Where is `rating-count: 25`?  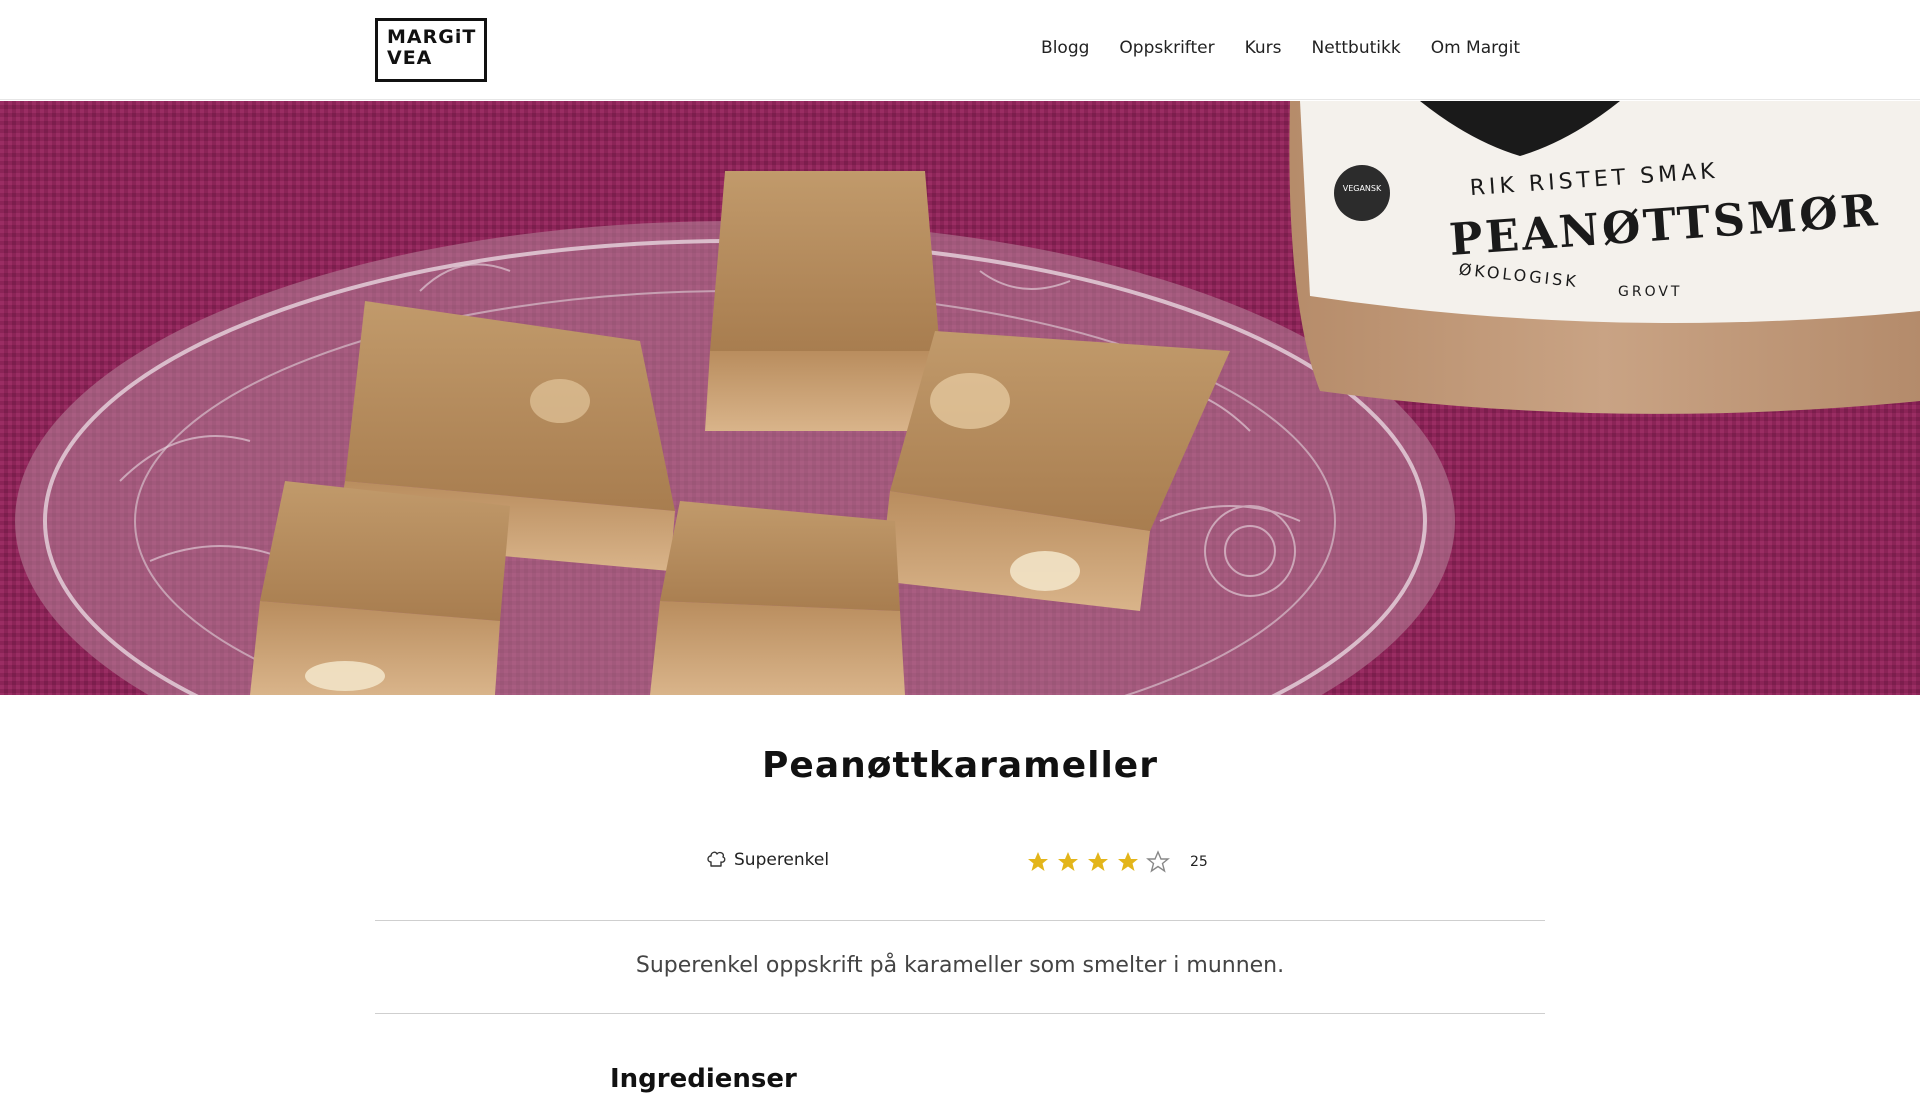 rating-count: 25 is located at coordinates (1199, 862).